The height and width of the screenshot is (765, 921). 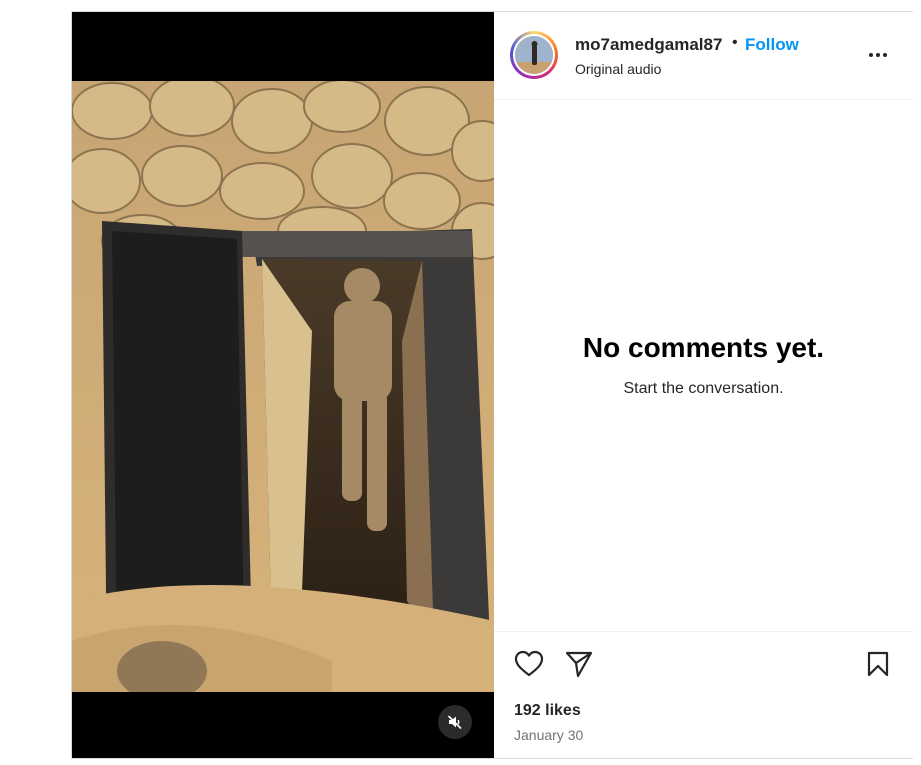 I want to click on share-button, so click(x=579, y=666).